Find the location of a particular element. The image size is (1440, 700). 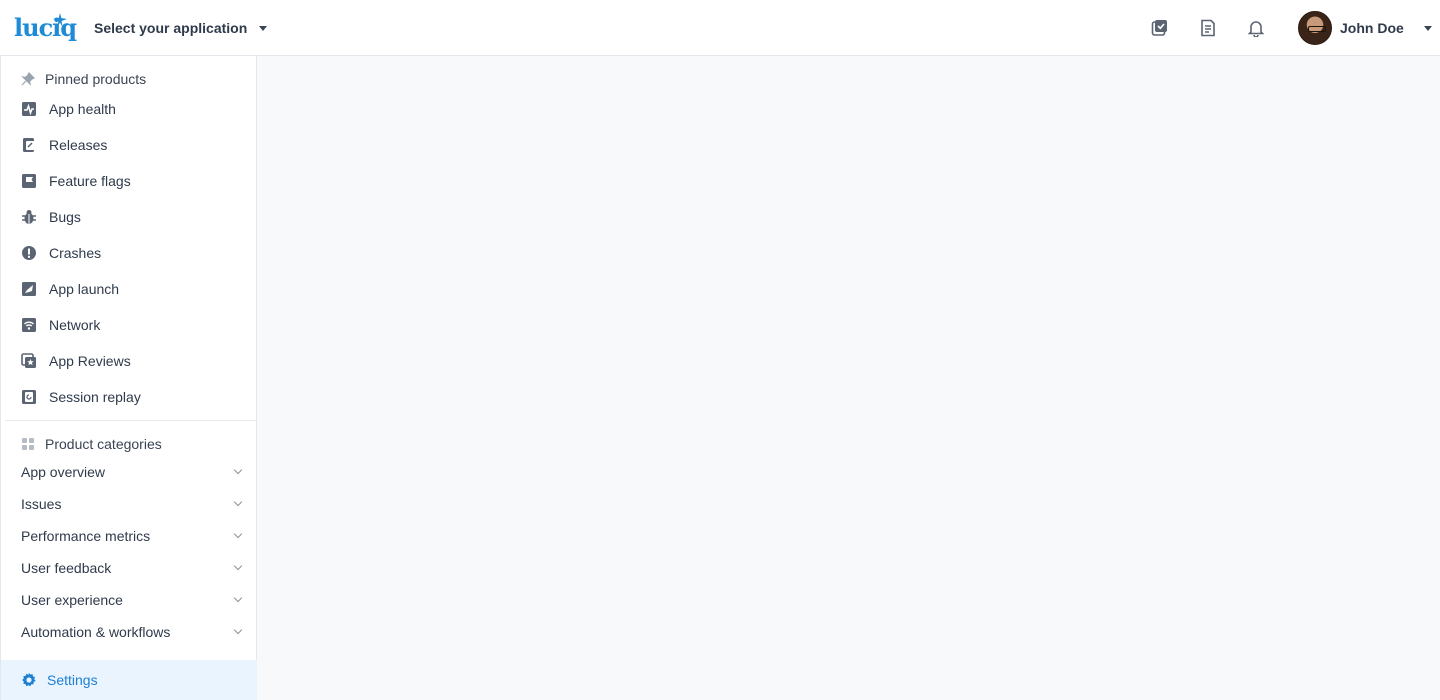

pinned-products-heading: Pinned products is located at coordinates (83, 79).